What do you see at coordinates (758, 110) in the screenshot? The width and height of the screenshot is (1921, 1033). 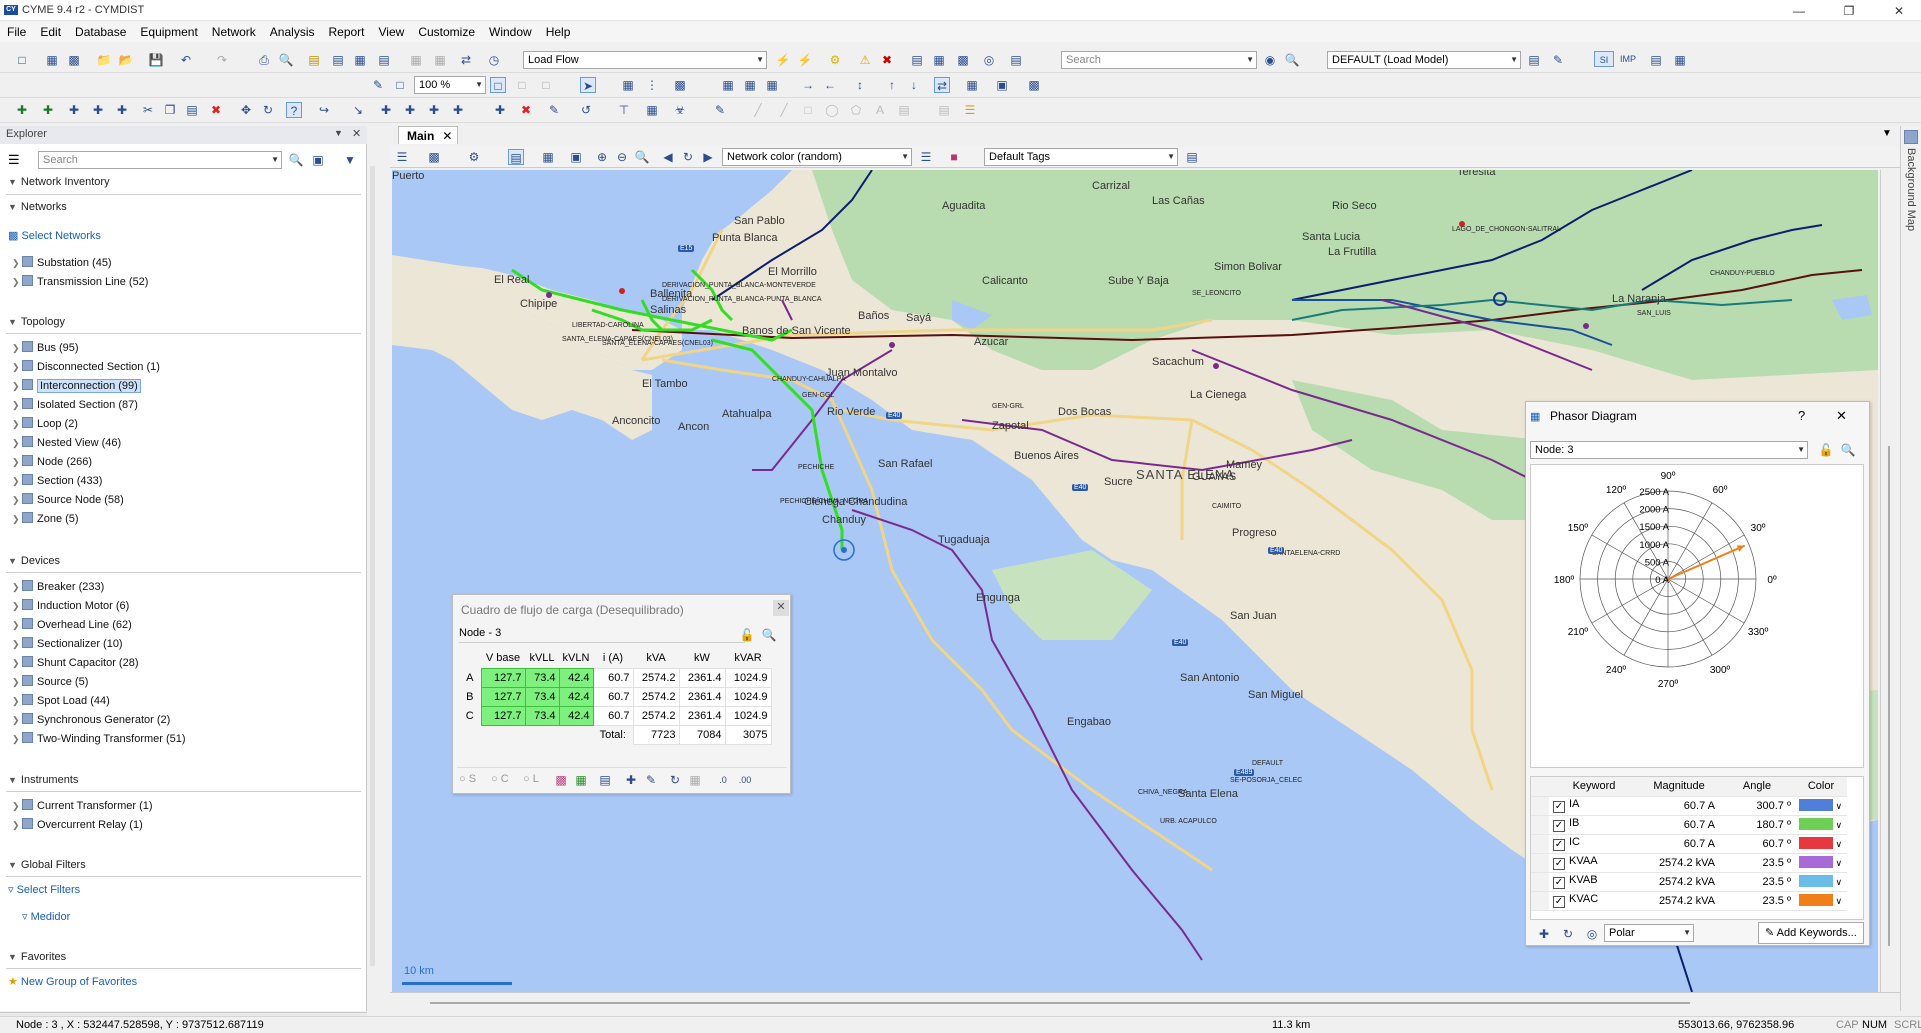 I see `line-draw-icon: ╱` at bounding box center [758, 110].